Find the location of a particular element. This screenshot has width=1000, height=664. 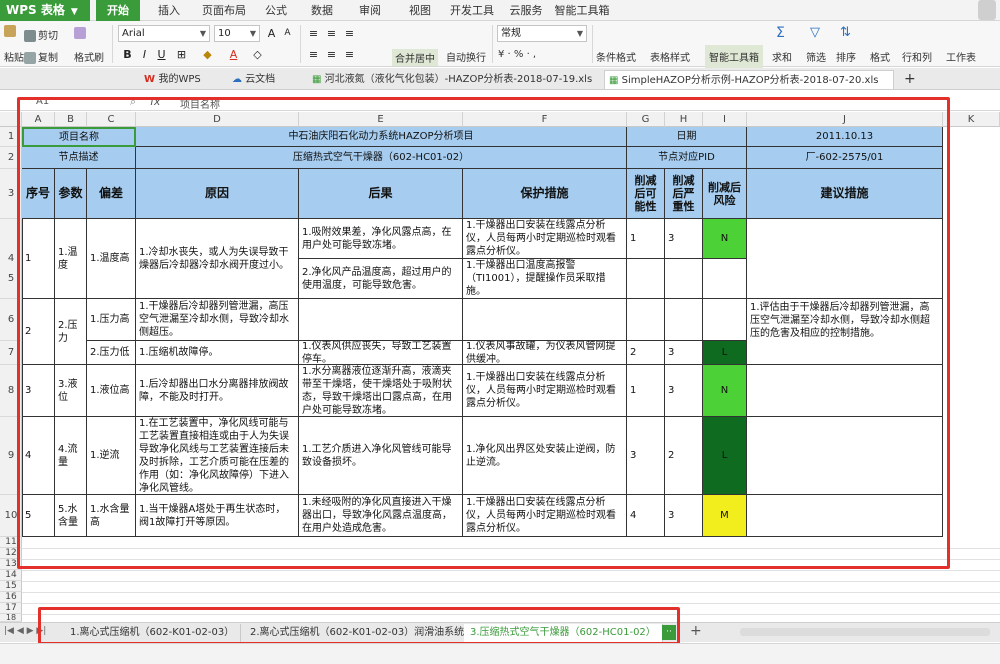

consequence-cell: 2.净化风产品温度高，超过用户的使用温度，可能导致危害。 is located at coordinates (381, 279).